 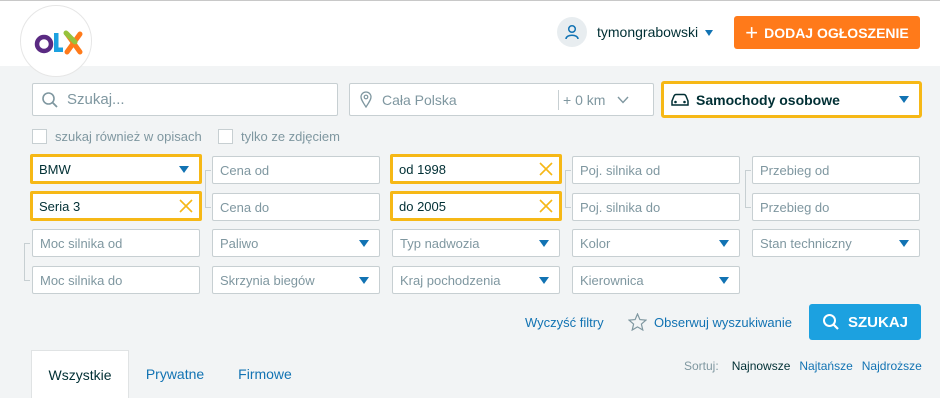 I want to click on engine-to-input: Poj. silnika do, so click(x=656, y=207).